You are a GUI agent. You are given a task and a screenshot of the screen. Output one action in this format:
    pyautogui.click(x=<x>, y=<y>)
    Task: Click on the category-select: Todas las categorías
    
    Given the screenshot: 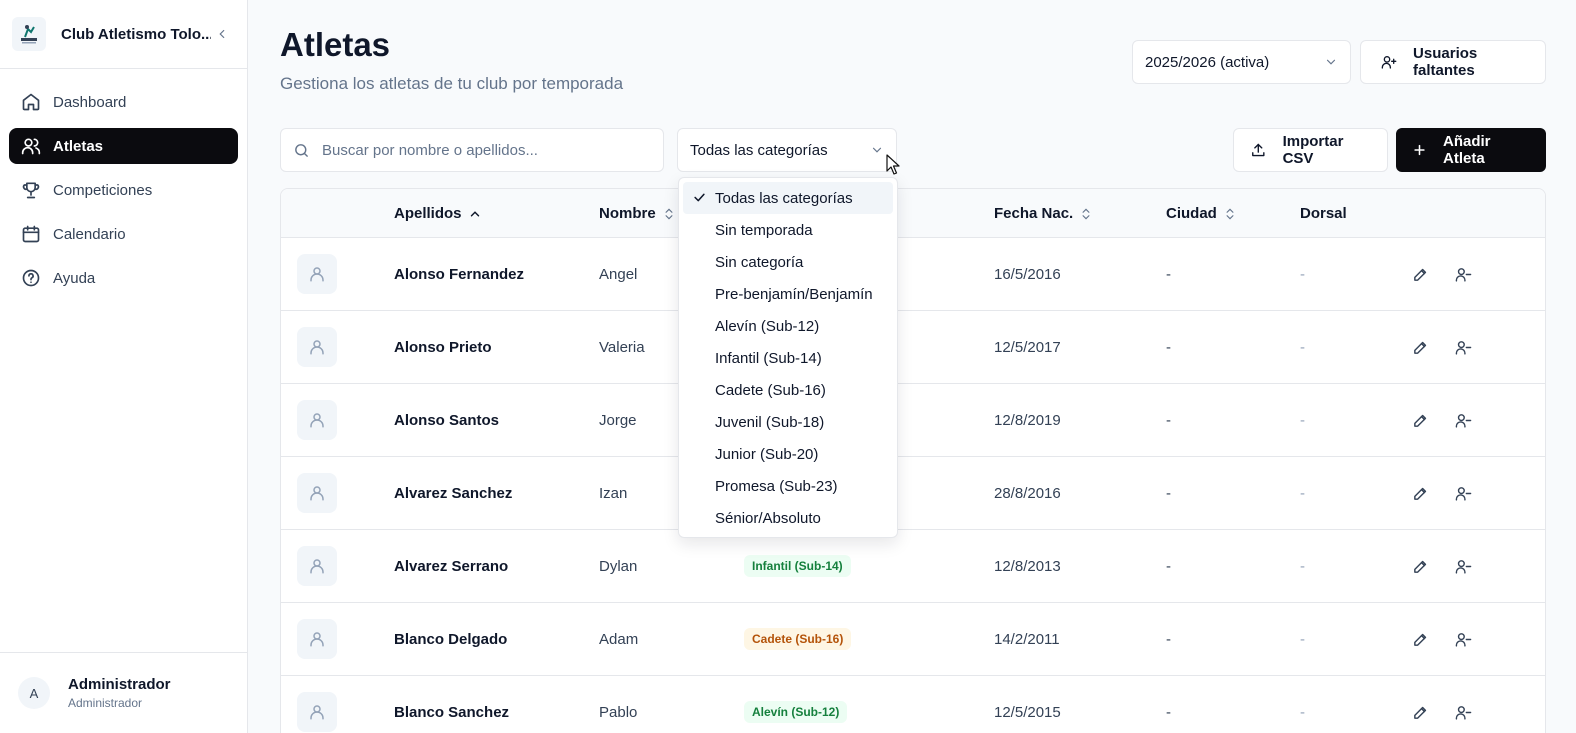 What is the action you would take?
    pyautogui.click(x=787, y=150)
    